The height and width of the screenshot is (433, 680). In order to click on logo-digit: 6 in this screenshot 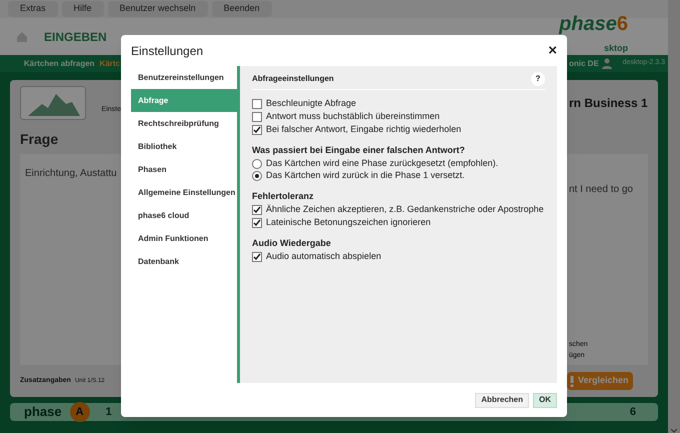, I will do `click(622, 24)`.